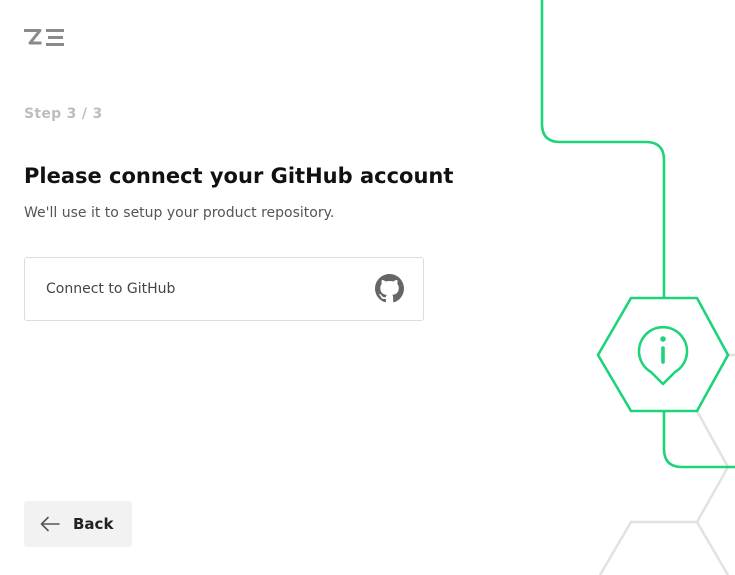  Describe the element at coordinates (50, 524) in the screenshot. I see `arrow-left-icon` at that location.